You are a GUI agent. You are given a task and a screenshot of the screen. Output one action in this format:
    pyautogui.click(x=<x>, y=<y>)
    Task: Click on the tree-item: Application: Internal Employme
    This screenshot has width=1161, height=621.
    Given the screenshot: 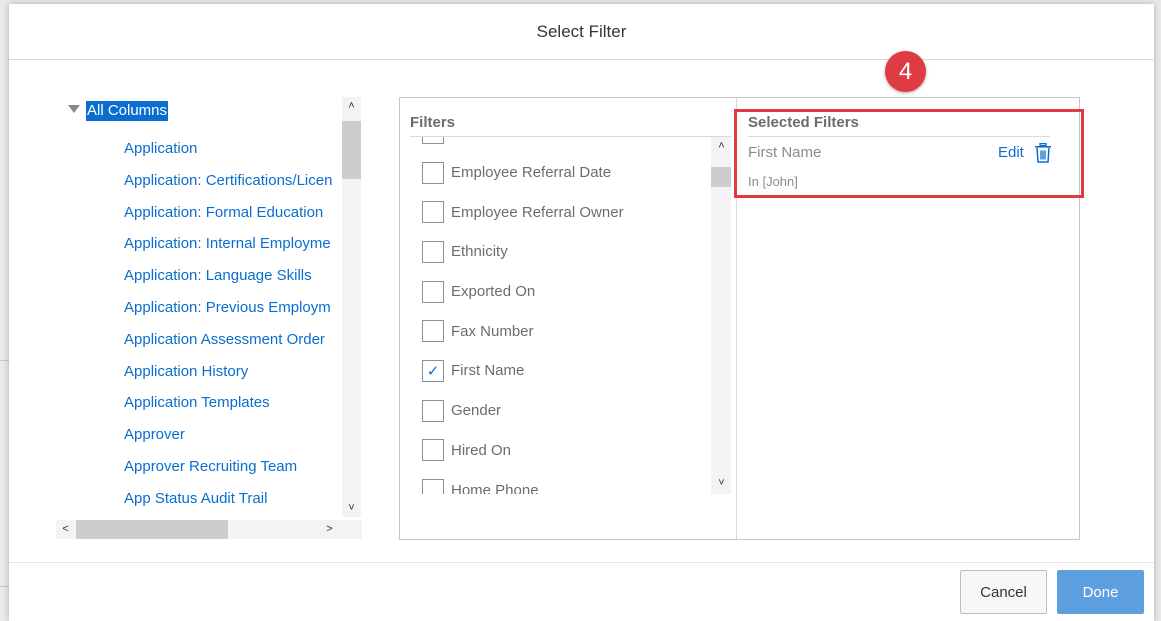 What is the action you would take?
    pyautogui.click(x=233, y=244)
    